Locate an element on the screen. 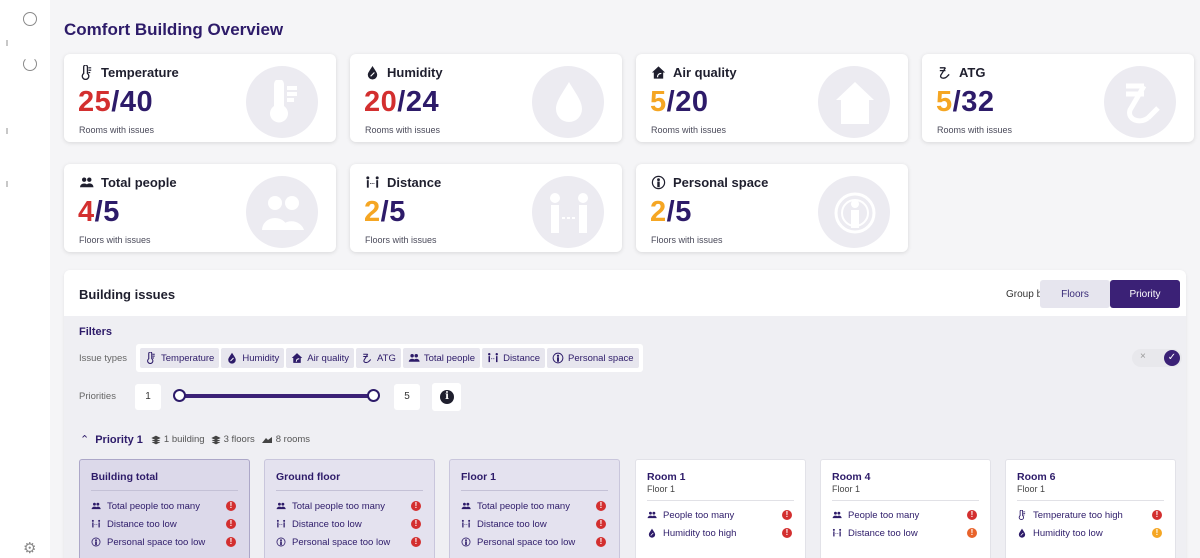 The height and width of the screenshot is (558, 1200). card-title: Building total is located at coordinates (125, 477).